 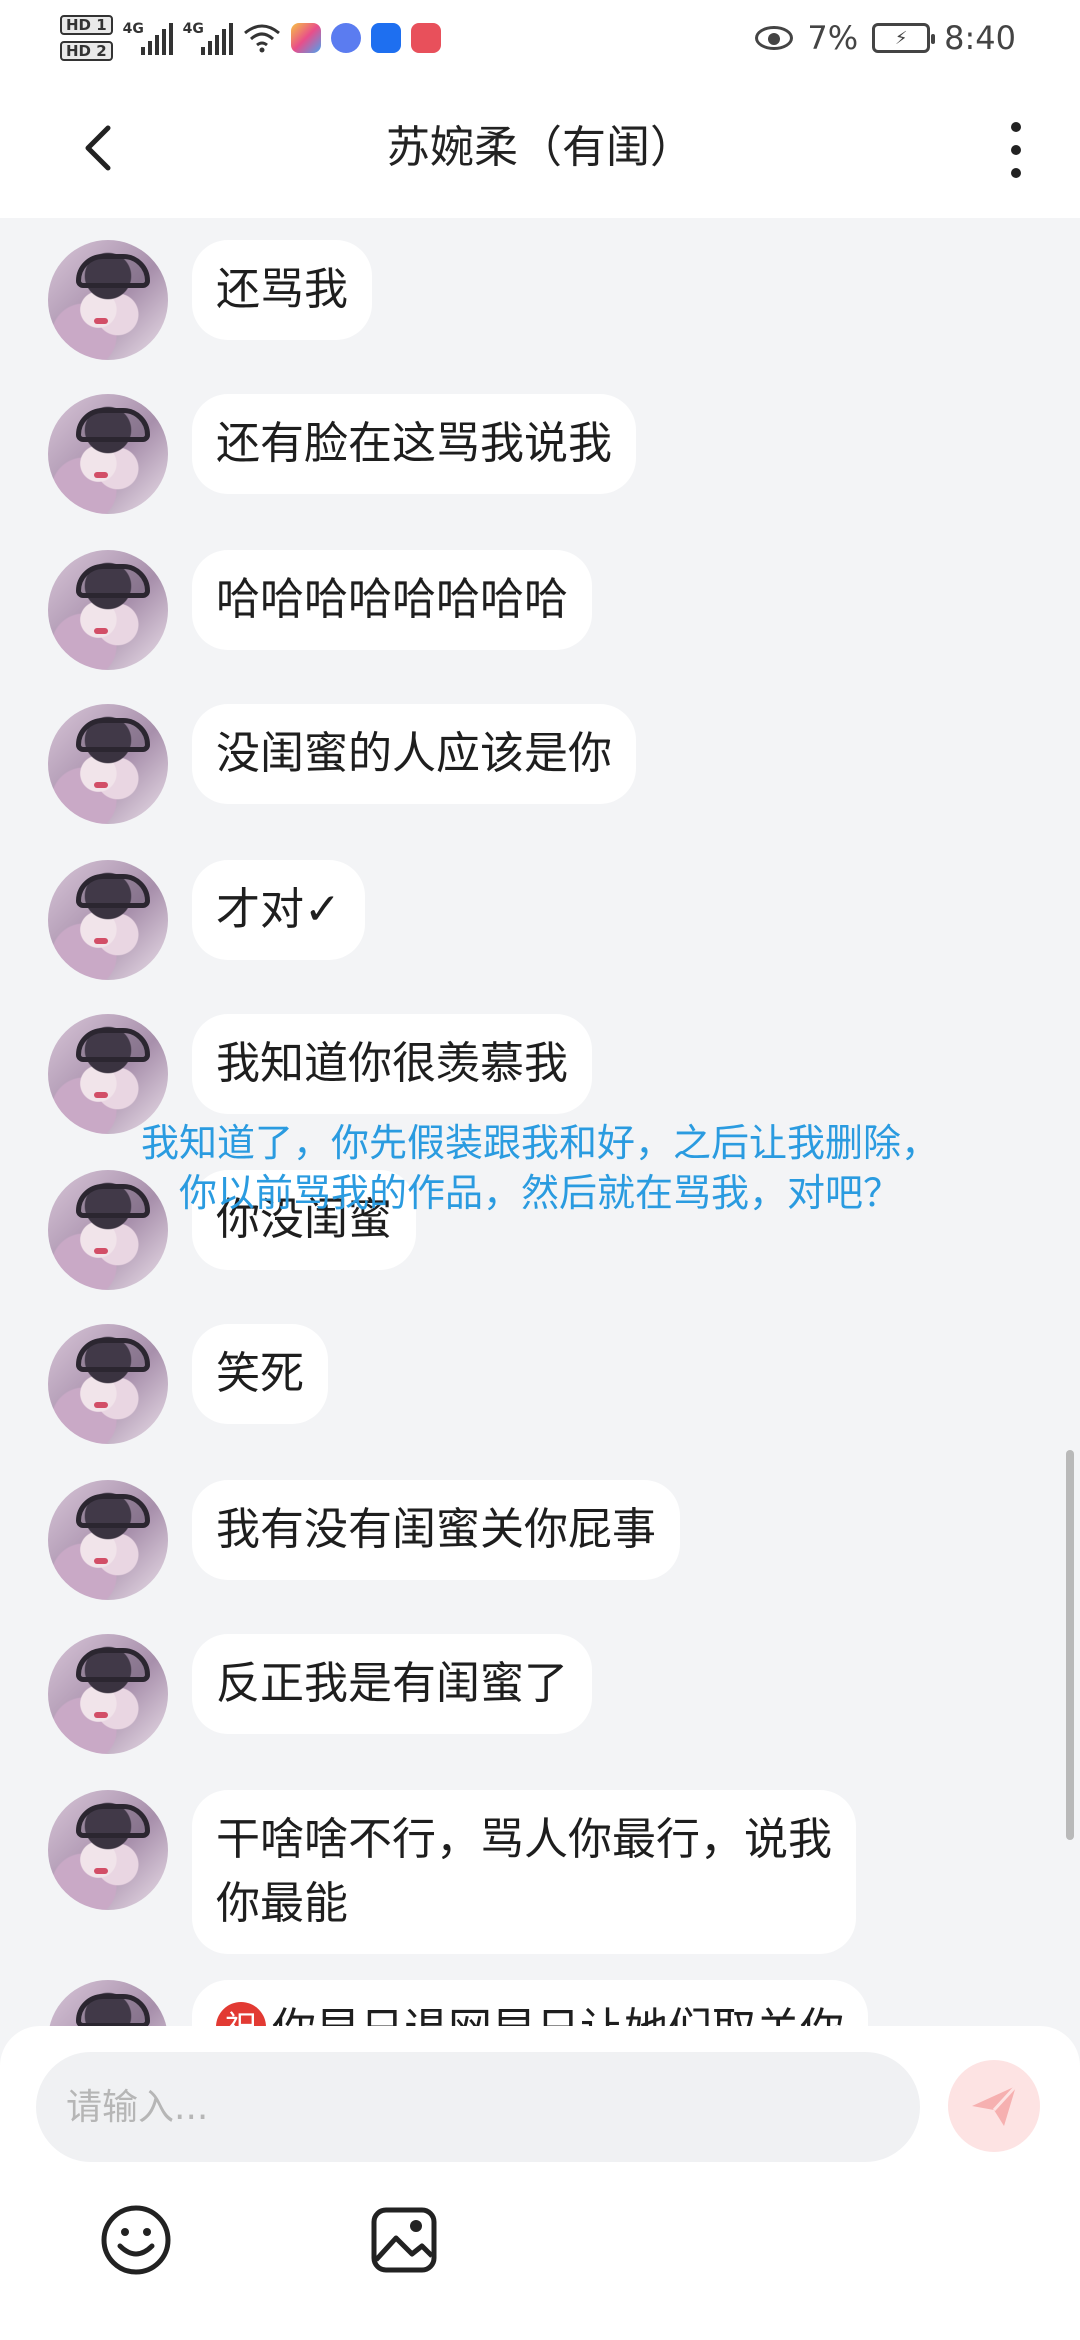 I want to click on signal-icon: 4G, so click(x=148, y=38).